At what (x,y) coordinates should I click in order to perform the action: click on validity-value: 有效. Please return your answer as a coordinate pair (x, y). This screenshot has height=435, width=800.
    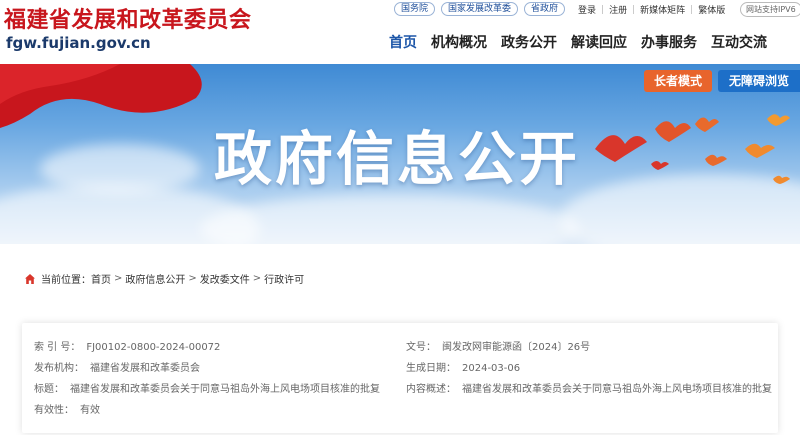
    Looking at the image, I should click on (90, 410).